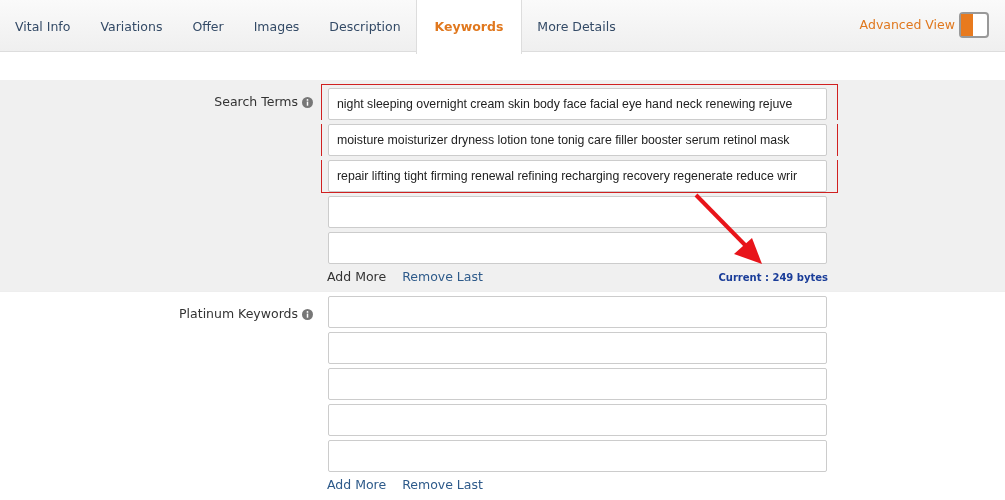  I want to click on toggle-switch, so click(974, 25).